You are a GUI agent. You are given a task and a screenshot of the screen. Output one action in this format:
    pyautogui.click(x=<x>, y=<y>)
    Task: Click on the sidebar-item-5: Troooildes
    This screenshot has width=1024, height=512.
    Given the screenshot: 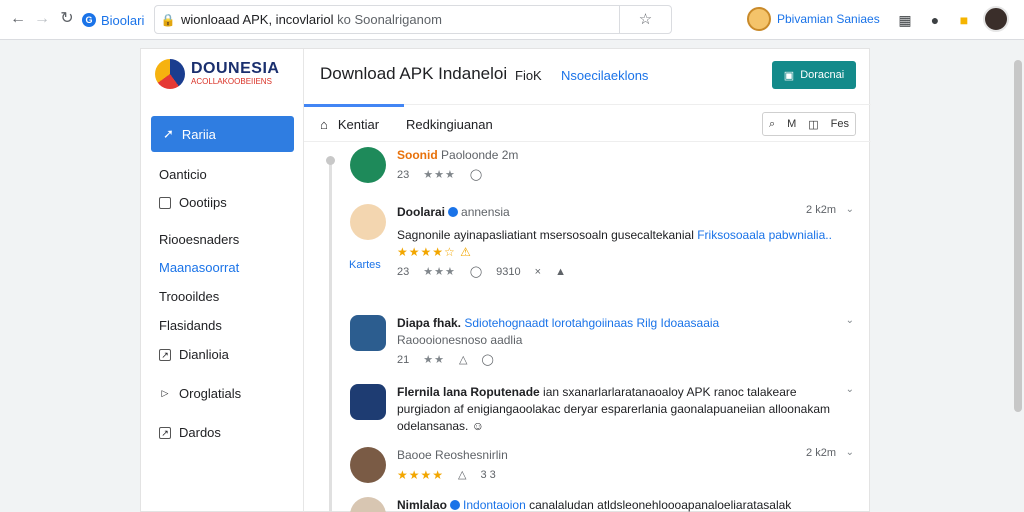 What is the action you would take?
    pyautogui.click(x=189, y=296)
    